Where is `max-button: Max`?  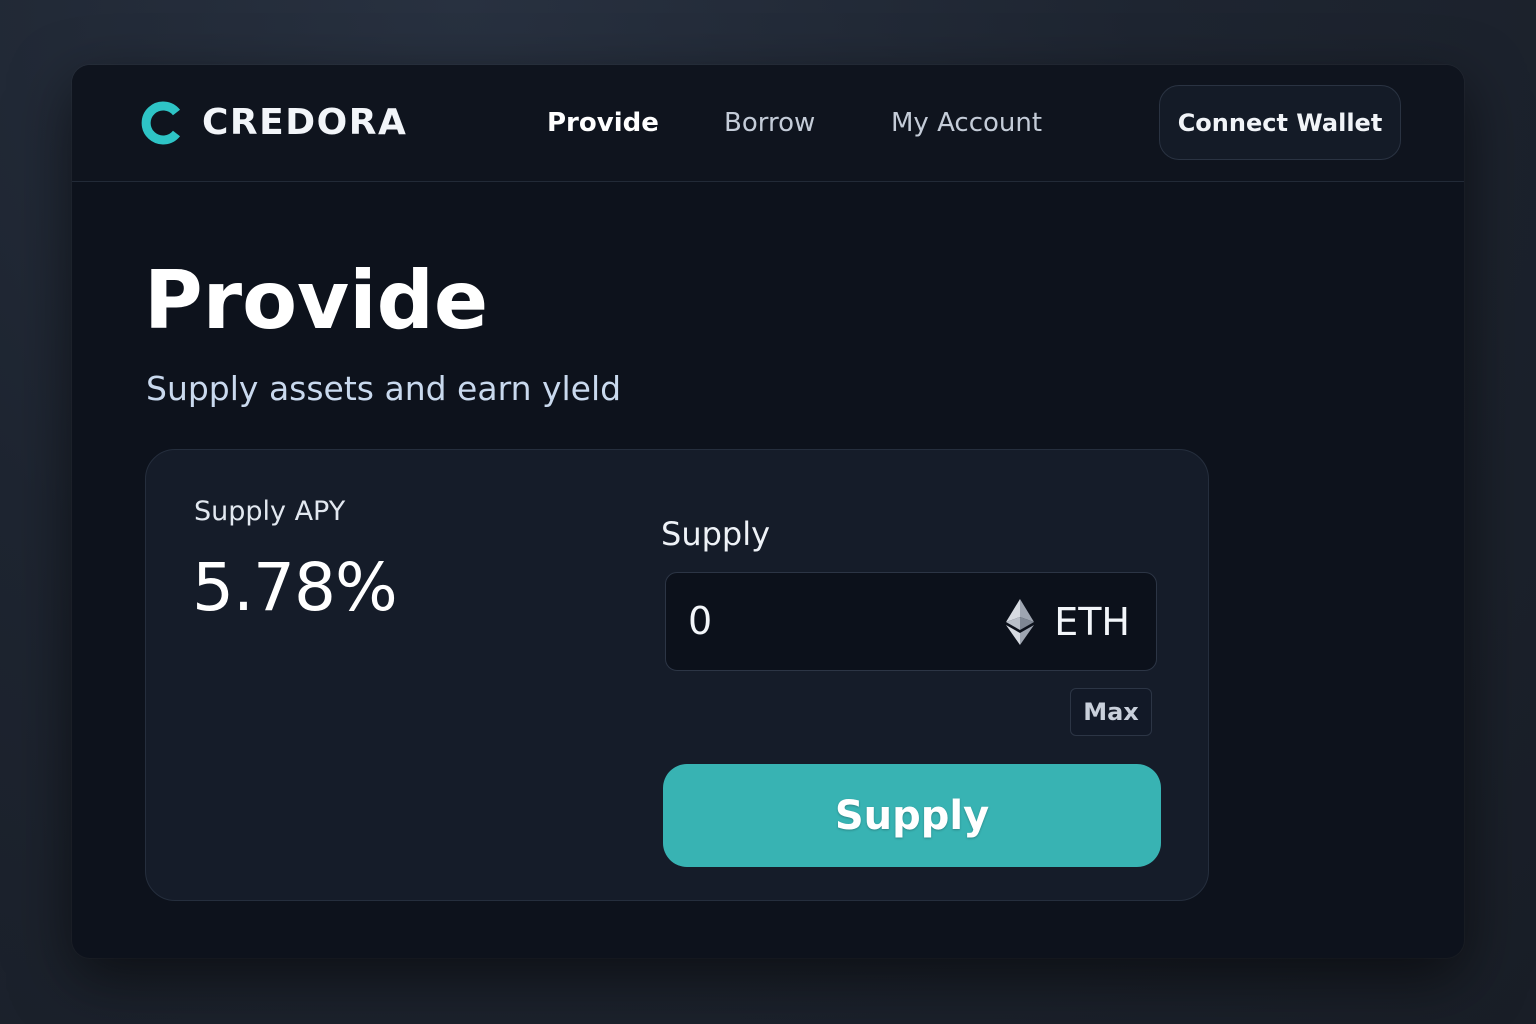 max-button: Max is located at coordinates (1111, 712).